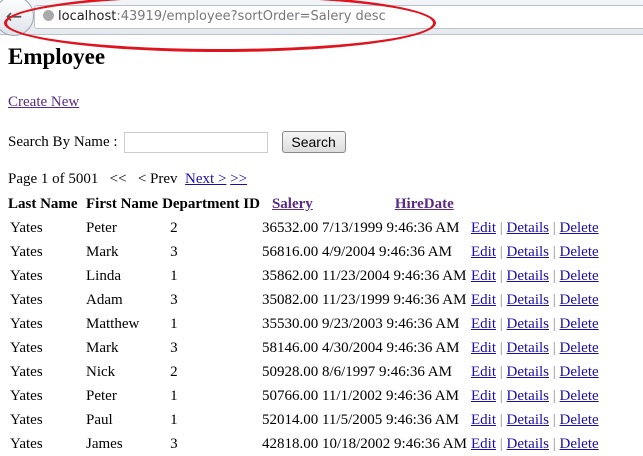  Describe the element at coordinates (290, 419) in the screenshot. I see `cell-salary: 52014.00` at that location.